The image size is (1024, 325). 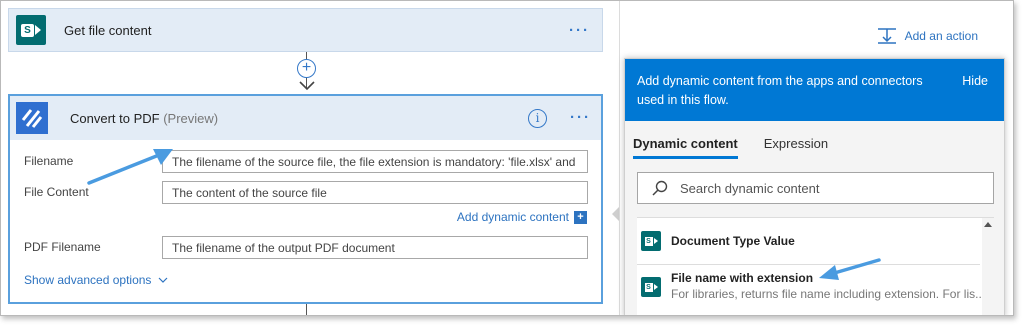 What do you see at coordinates (685, 147) in the screenshot?
I see `tab-dynamic-content: Dynamic content` at bounding box center [685, 147].